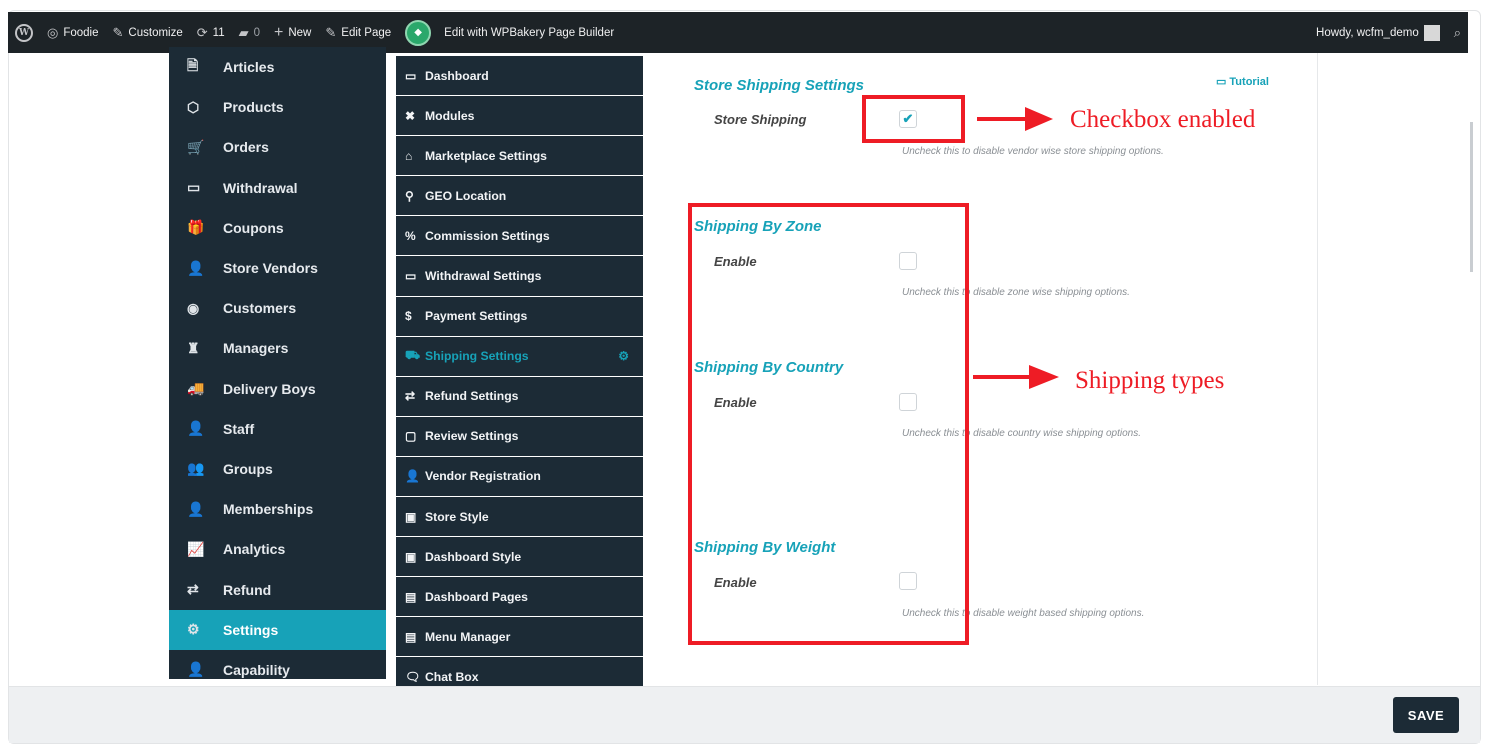 This screenshot has height=748, width=1489. Describe the element at coordinates (413, 676) in the screenshot. I see `chat-icon: 🗨` at that location.